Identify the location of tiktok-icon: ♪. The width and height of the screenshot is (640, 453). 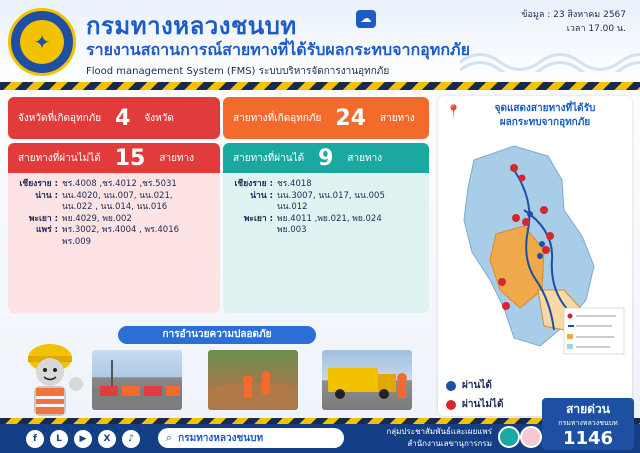
(131, 439).